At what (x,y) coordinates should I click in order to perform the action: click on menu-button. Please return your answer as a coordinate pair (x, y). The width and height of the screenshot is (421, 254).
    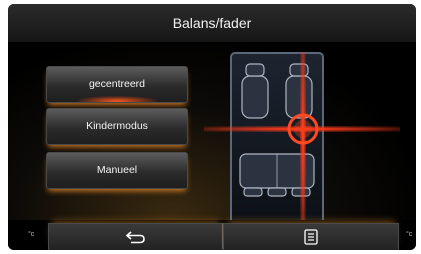
    Looking at the image, I should click on (311, 236).